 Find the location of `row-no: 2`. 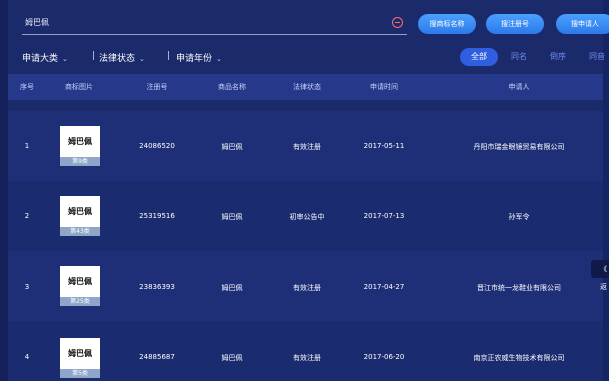

row-no: 2 is located at coordinates (27, 216).